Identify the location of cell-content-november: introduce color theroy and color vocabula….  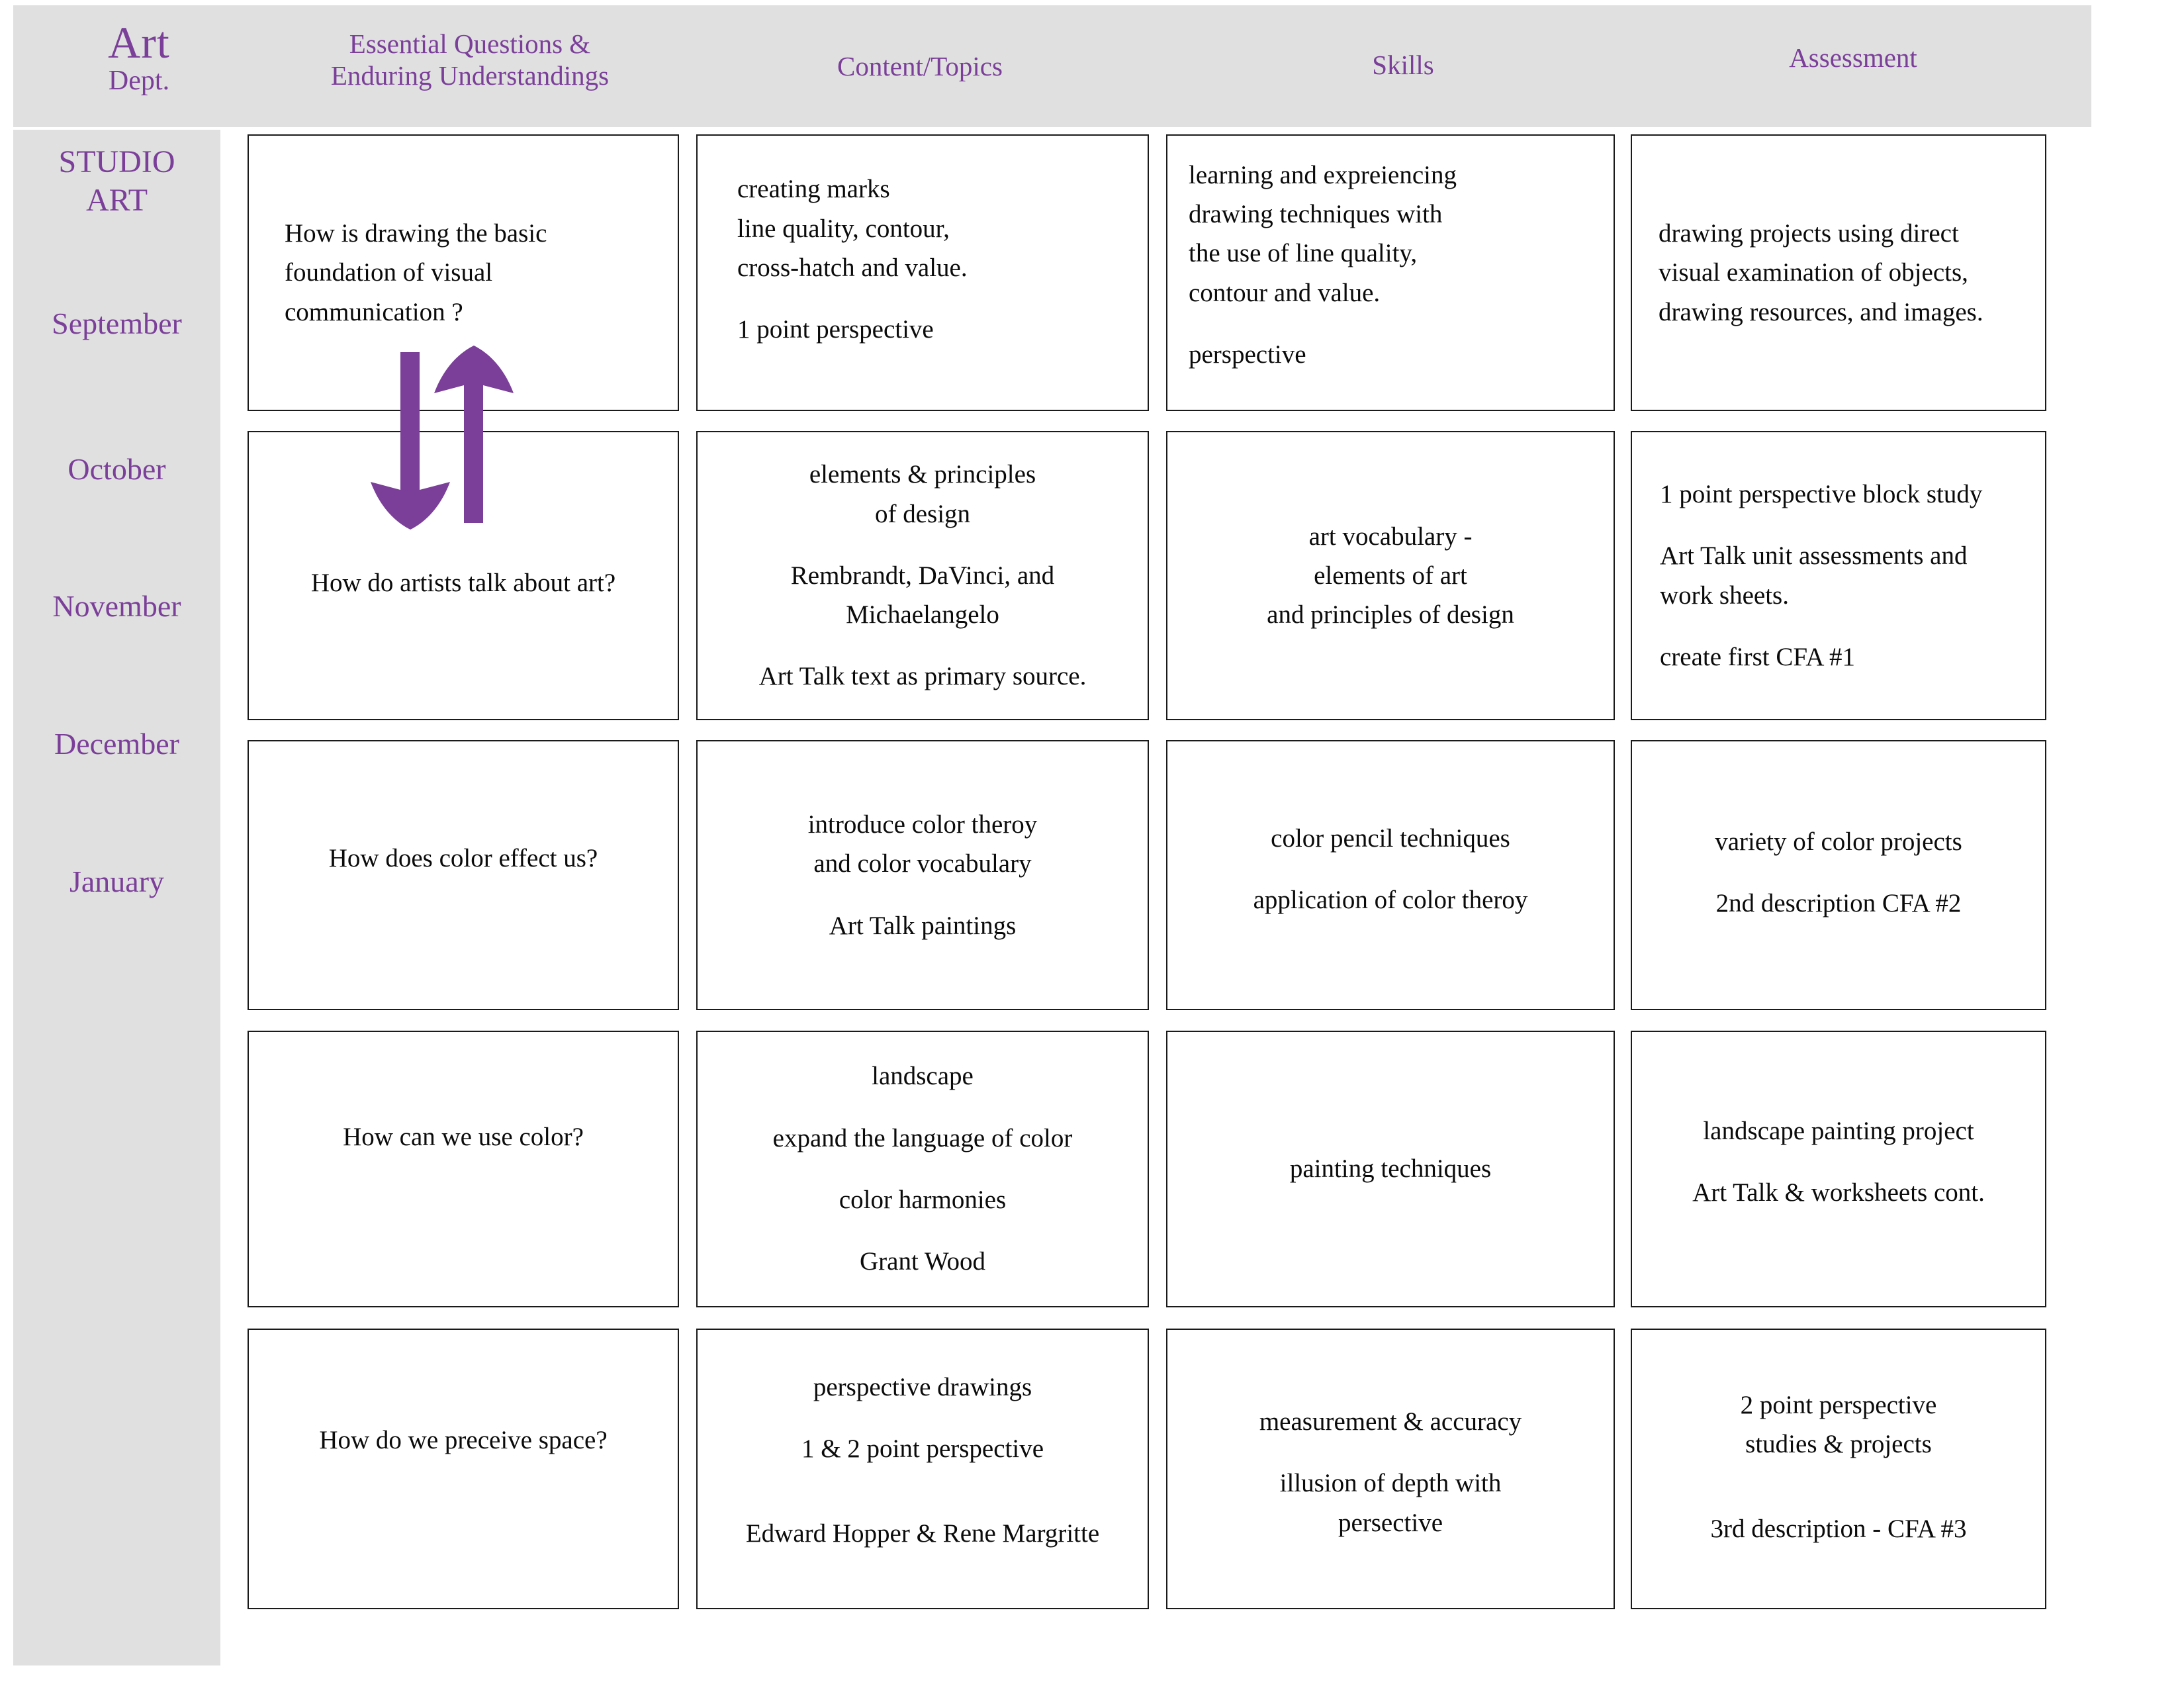
(923, 875).